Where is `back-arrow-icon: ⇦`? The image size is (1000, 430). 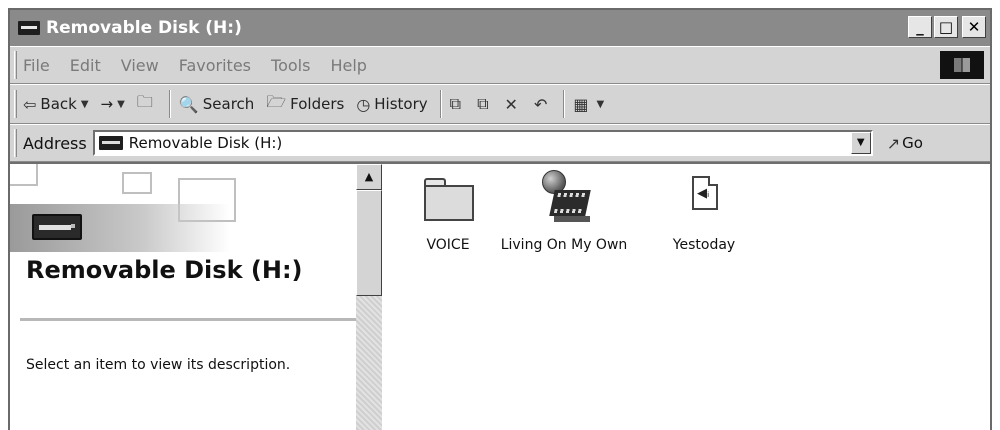
back-arrow-icon: ⇦ is located at coordinates (30, 104).